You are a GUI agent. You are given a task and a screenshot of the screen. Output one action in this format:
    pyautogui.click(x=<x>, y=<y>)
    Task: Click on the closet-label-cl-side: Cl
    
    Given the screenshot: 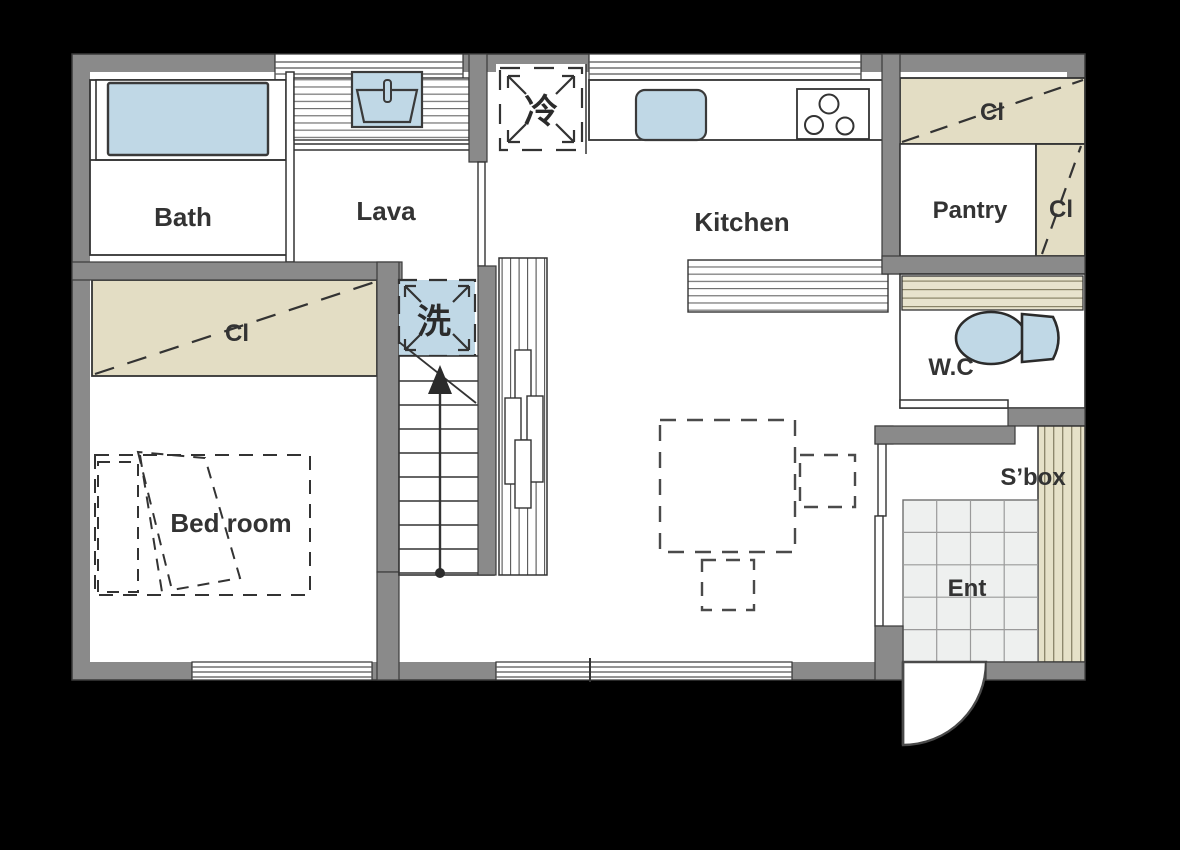 What is the action you would take?
    pyautogui.click(x=1061, y=209)
    